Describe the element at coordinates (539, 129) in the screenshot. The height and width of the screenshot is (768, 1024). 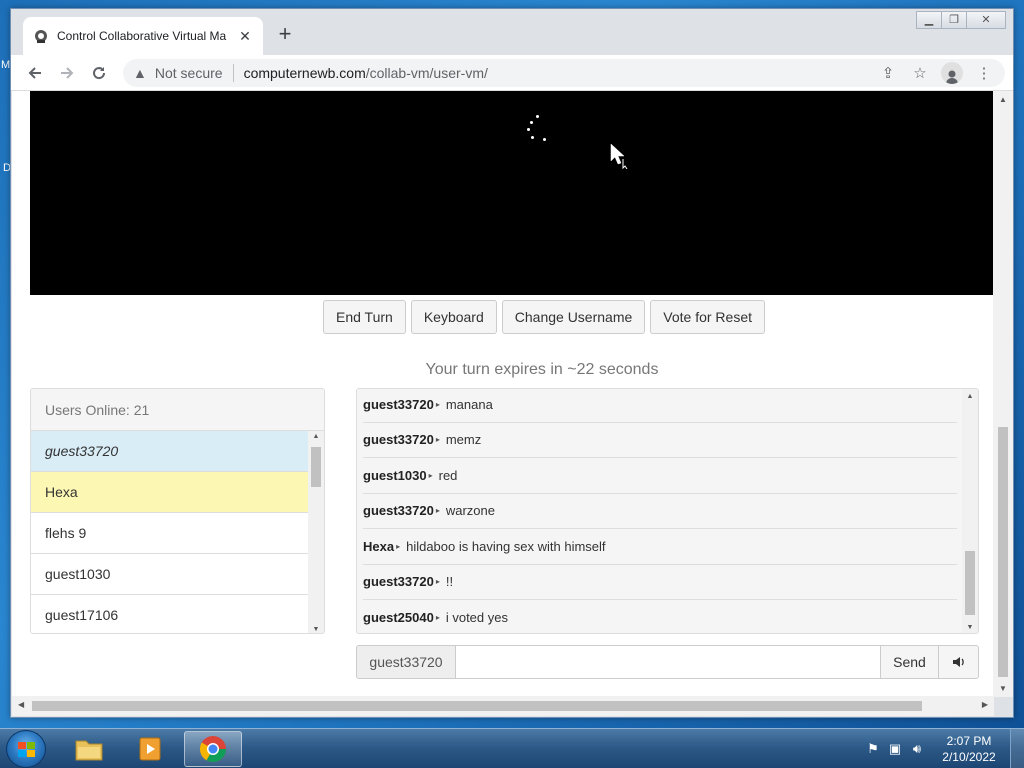
I see `loading-spinner-icon` at that location.